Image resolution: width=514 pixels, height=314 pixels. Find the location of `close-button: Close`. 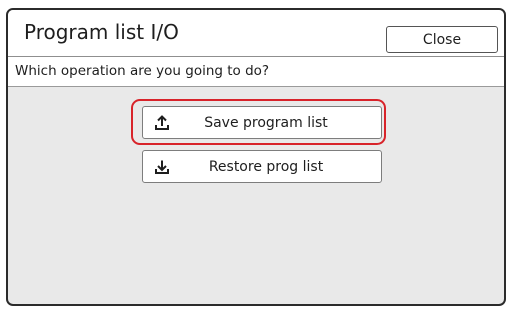

close-button: Close is located at coordinates (442, 39).